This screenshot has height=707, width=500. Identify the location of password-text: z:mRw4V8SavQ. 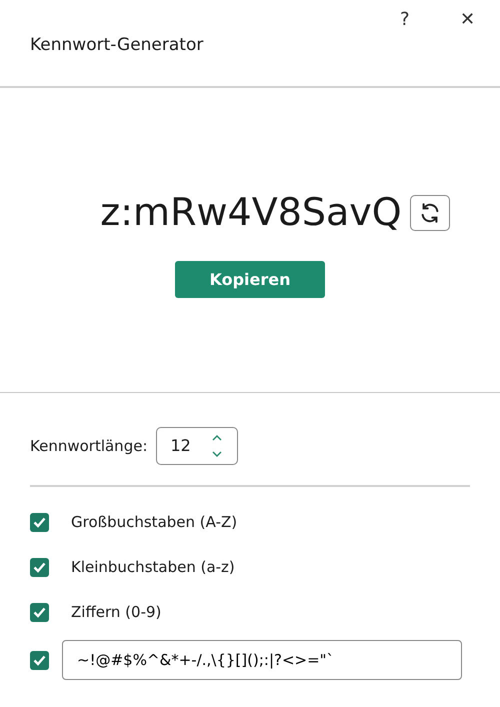
(251, 212).